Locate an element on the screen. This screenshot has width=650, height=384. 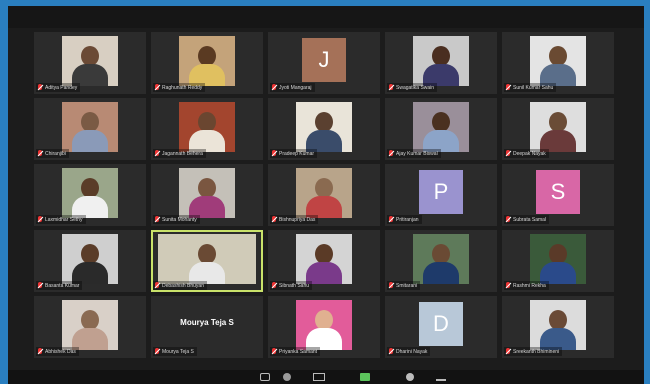
participant-label: Aditya Pandey is located at coordinates (58, 87).